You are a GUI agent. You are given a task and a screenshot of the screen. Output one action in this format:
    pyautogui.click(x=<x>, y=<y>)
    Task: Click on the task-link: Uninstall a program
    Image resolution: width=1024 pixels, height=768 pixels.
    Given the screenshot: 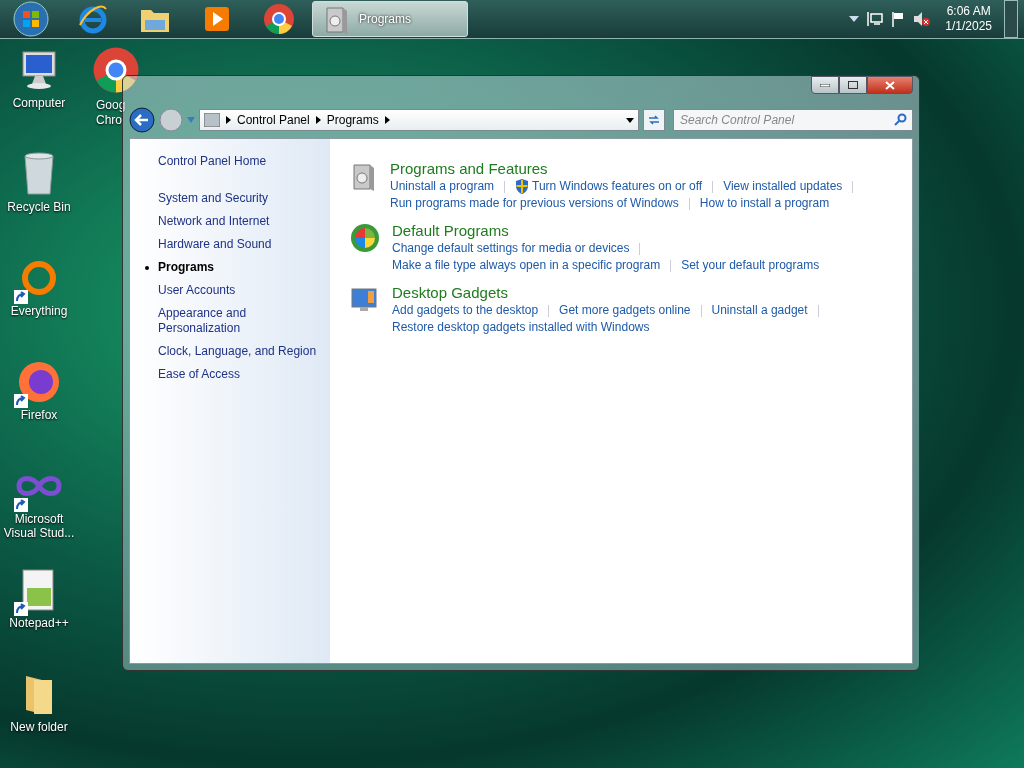 What is the action you would take?
    pyautogui.click(x=442, y=186)
    